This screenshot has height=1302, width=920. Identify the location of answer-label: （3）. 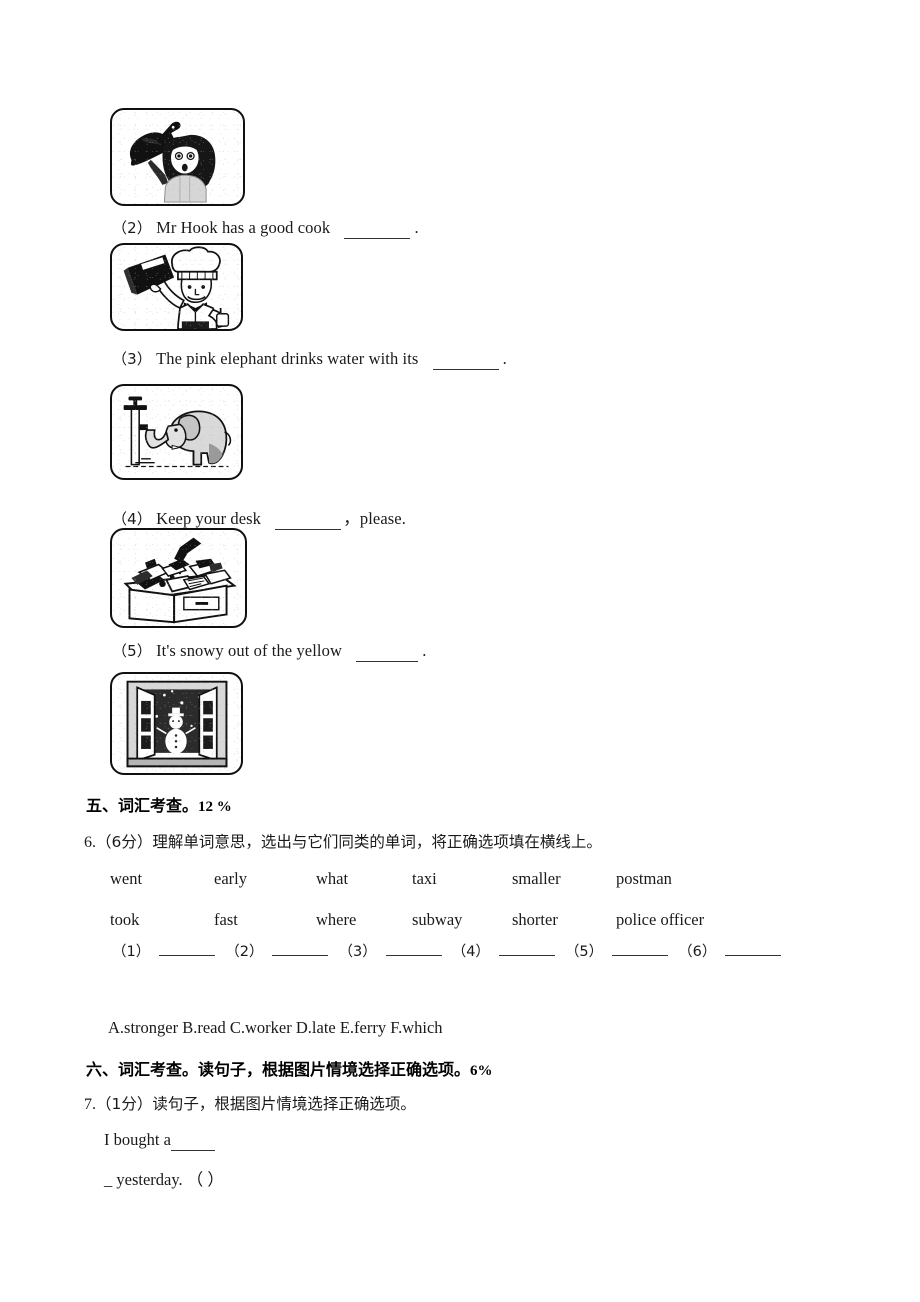
(357, 952).